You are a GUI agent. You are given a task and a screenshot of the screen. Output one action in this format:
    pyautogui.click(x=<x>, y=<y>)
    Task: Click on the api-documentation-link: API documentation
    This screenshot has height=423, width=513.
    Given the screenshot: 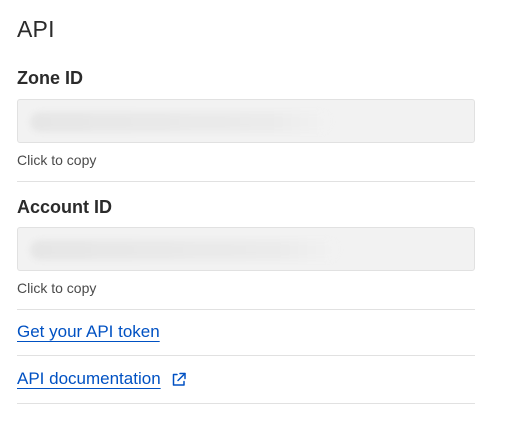 What is the action you would take?
    pyautogui.click(x=89, y=379)
    